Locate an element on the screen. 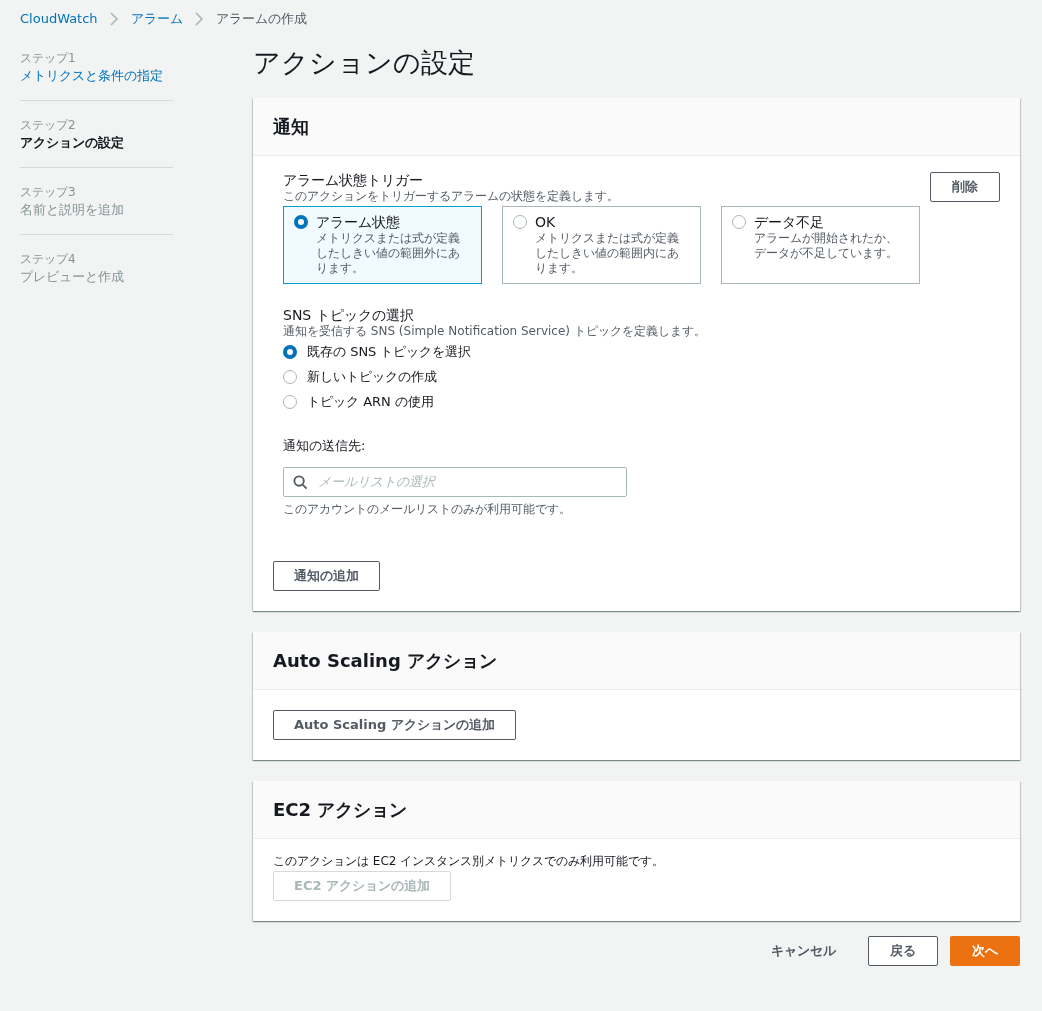 This screenshot has height=1011, width=1042. step-label: 名前と説明を追加 is located at coordinates (72, 209).